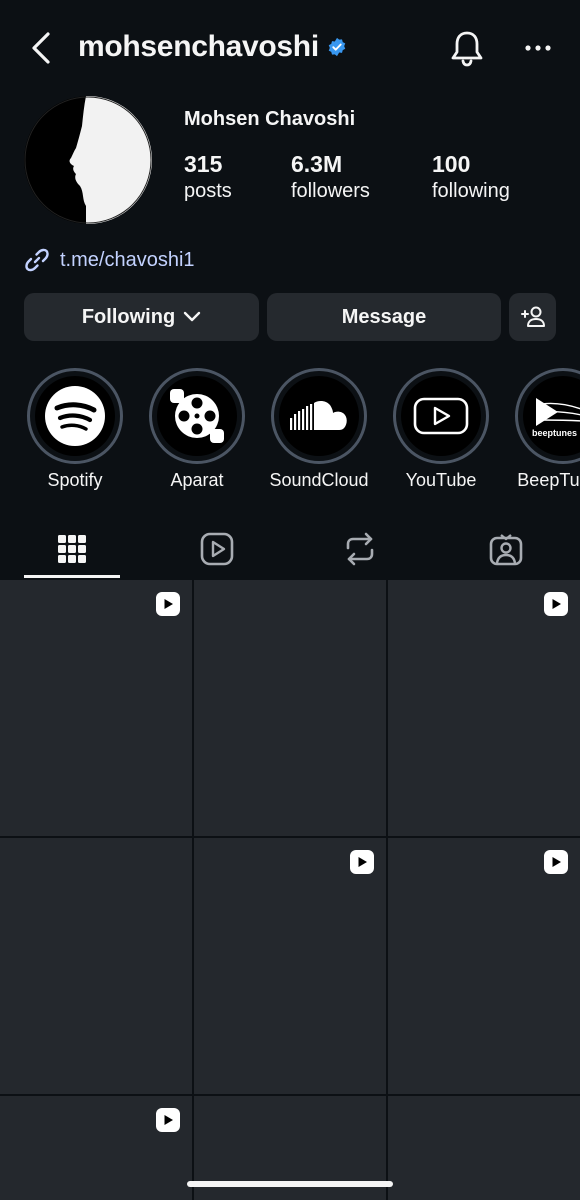 This screenshot has height=1200, width=580. I want to click on spotify-icon, so click(75, 416).